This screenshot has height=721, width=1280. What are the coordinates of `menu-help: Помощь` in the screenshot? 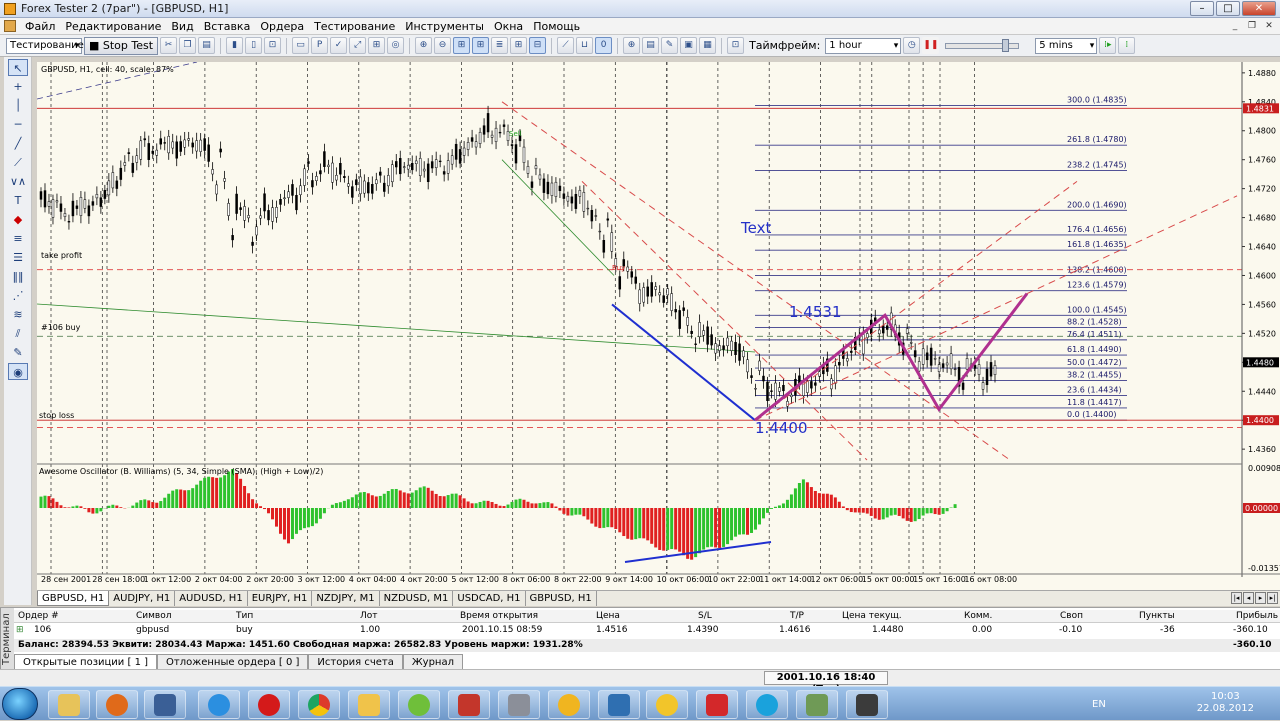 It's located at (556, 26).